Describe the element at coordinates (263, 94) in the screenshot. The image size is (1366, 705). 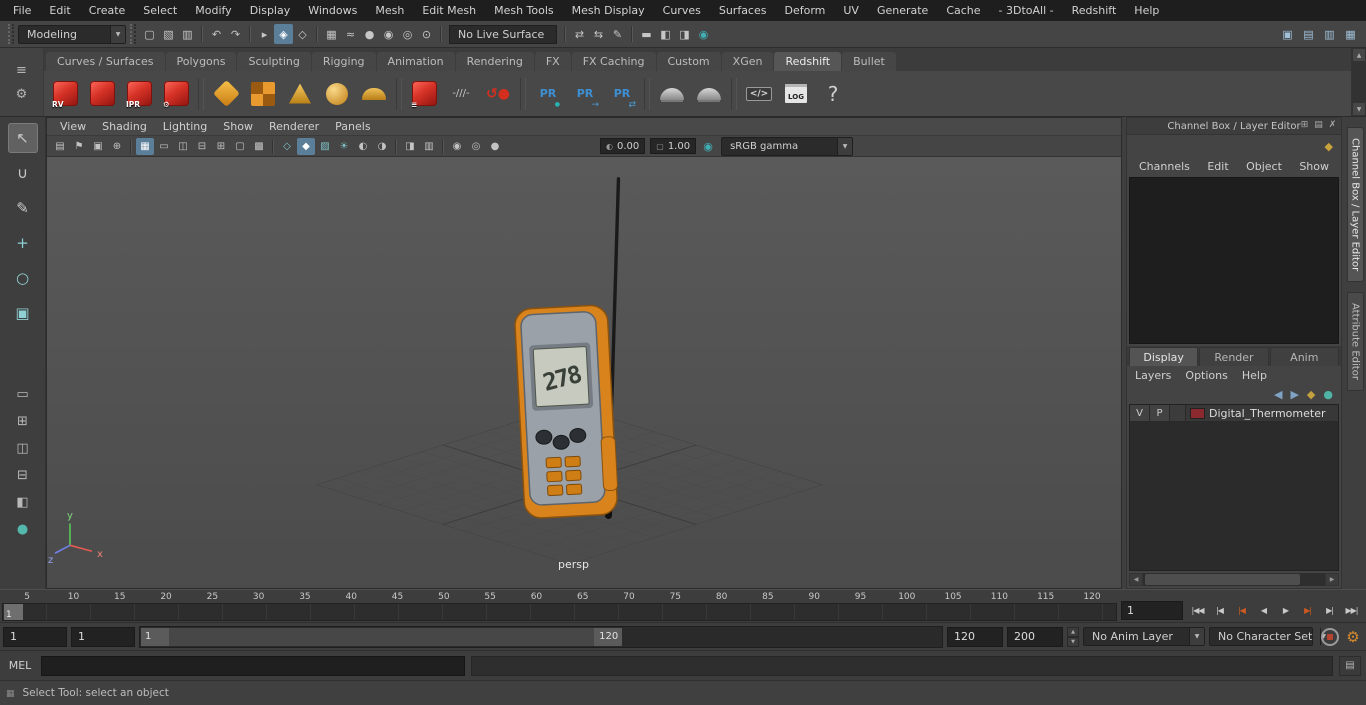
I see `rs-texture-icon` at that location.